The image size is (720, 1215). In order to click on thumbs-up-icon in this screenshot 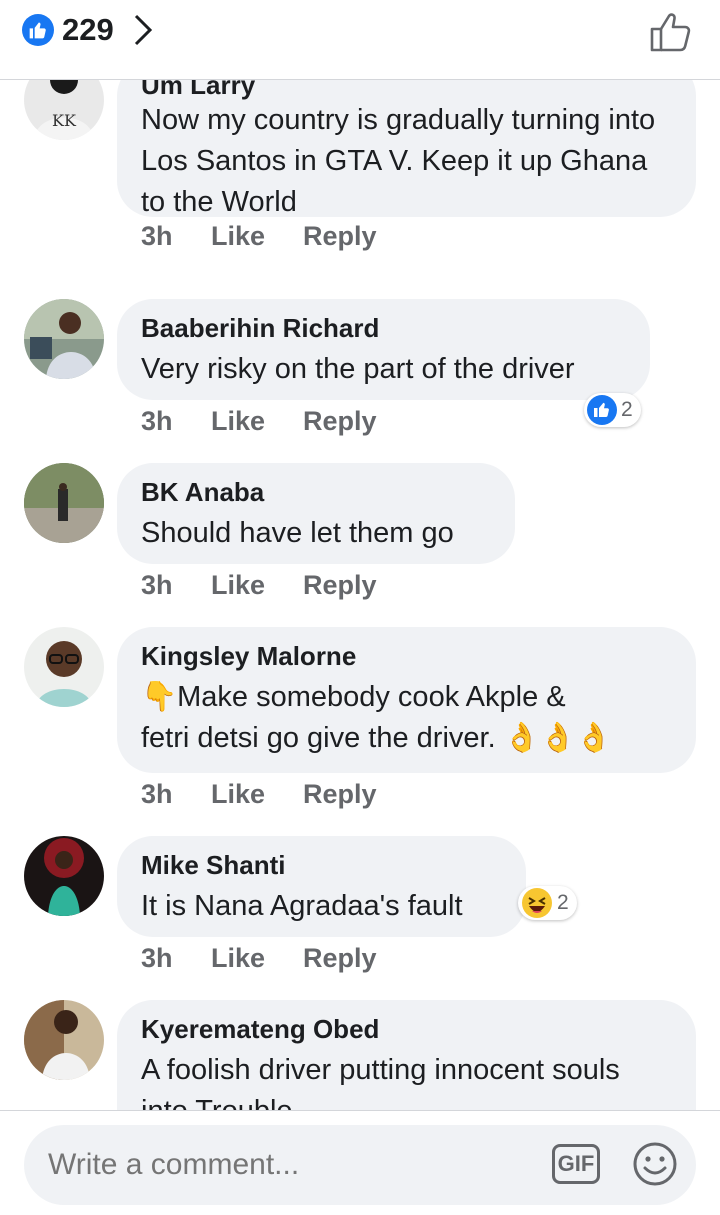, I will do `click(670, 34)`.